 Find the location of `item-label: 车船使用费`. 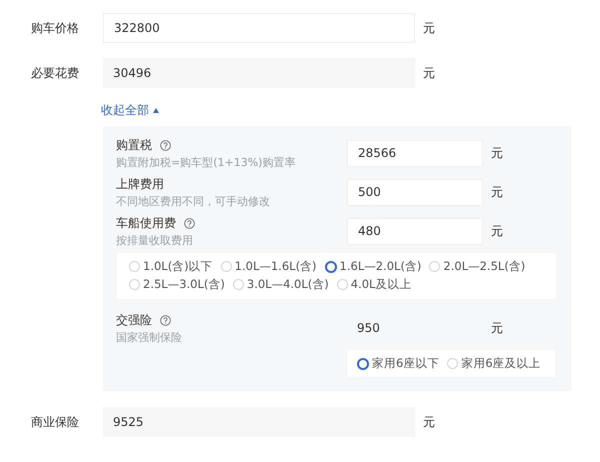

item-label: 车船使用费 is located at coordinates (146, 223).